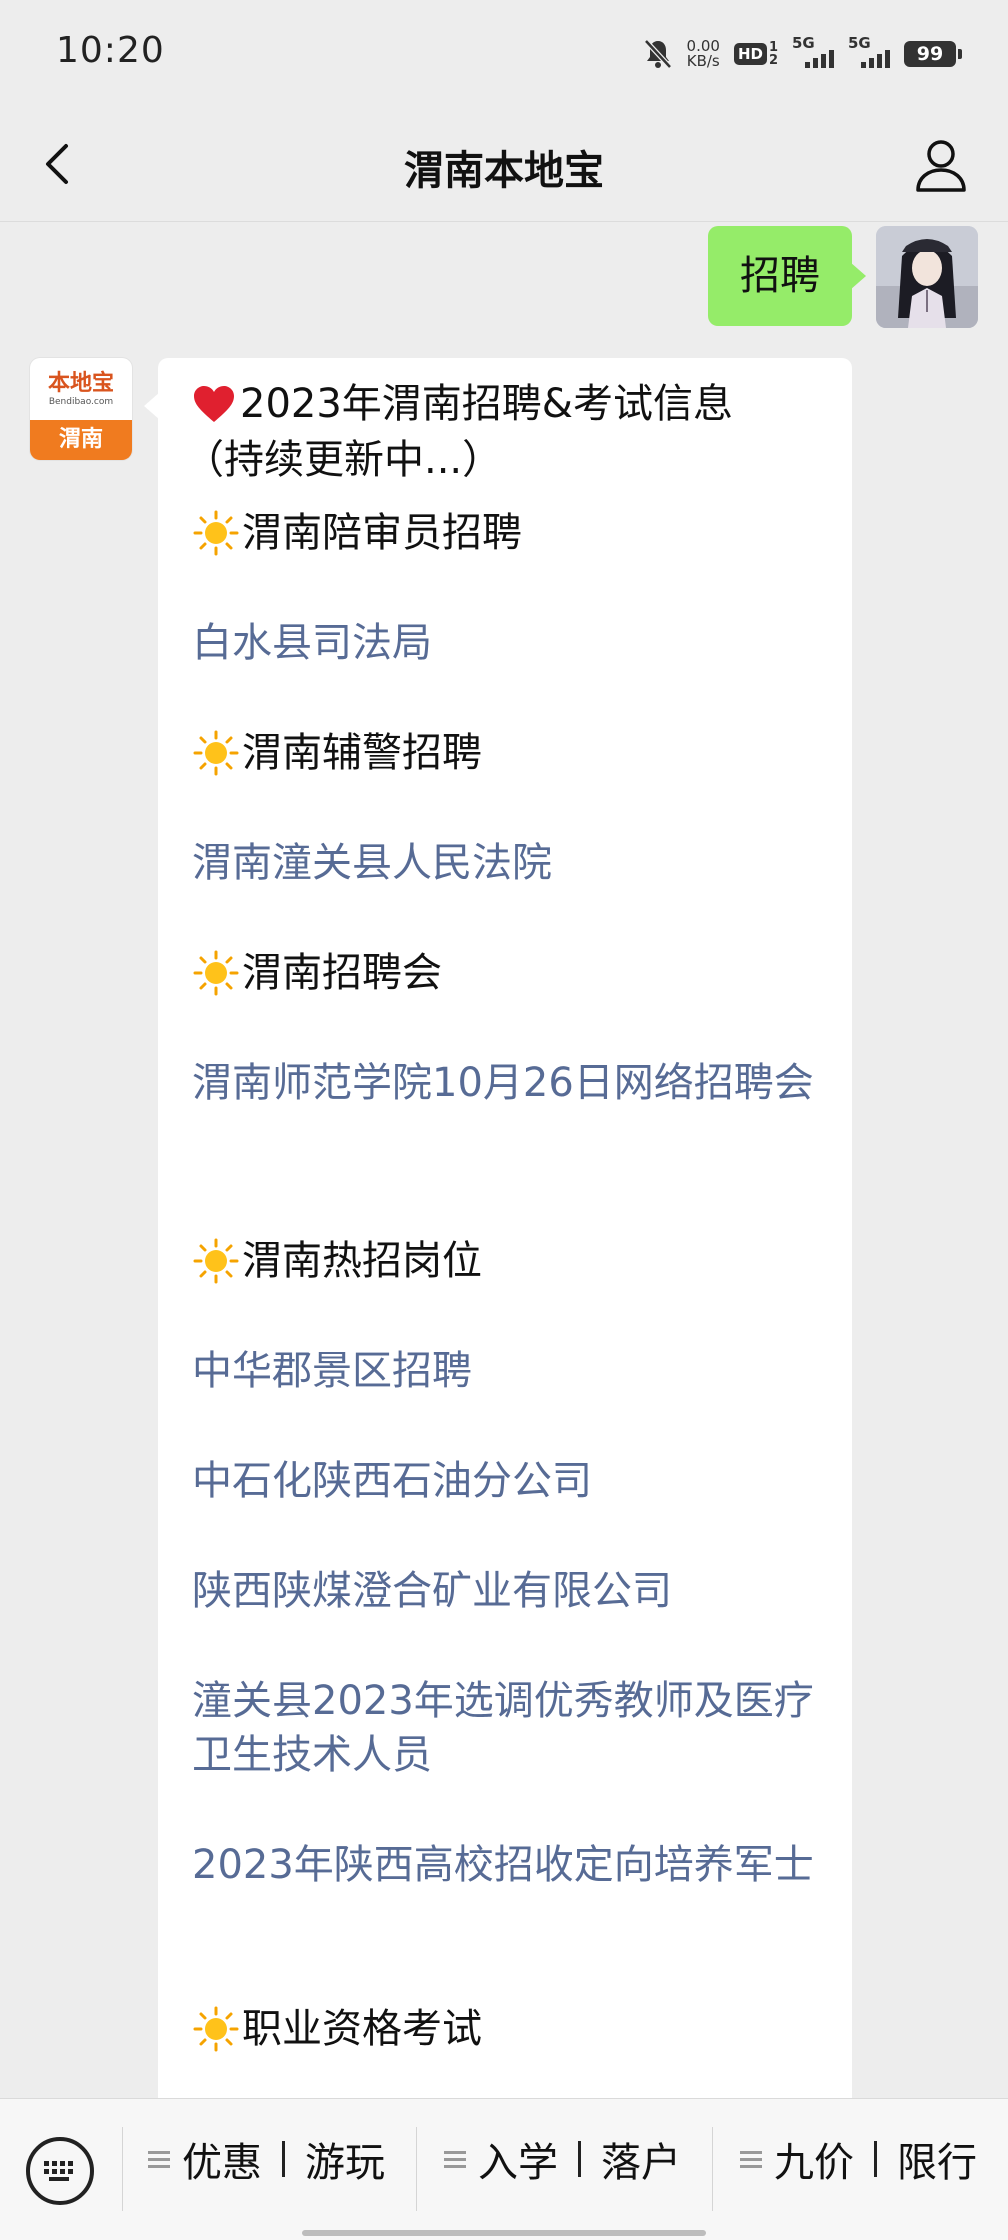 This screenshot has width=1008, height=2240. Describe the element at coordinates (506, 643) in the screenshot. I see `article-link: 白水县司法局` at that location.